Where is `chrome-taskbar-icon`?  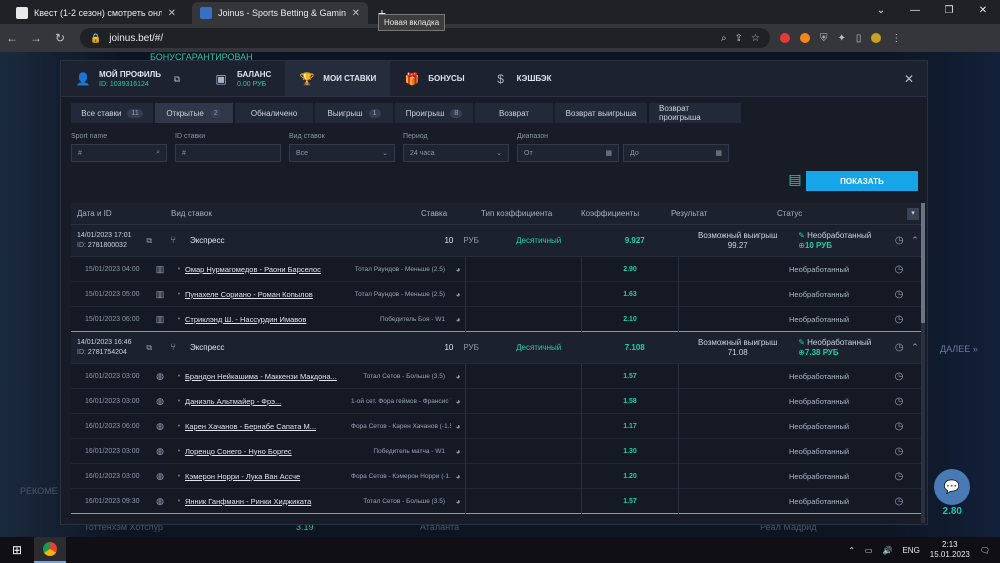
chrome-taskbar-icon is located at coordinates (50, 550).